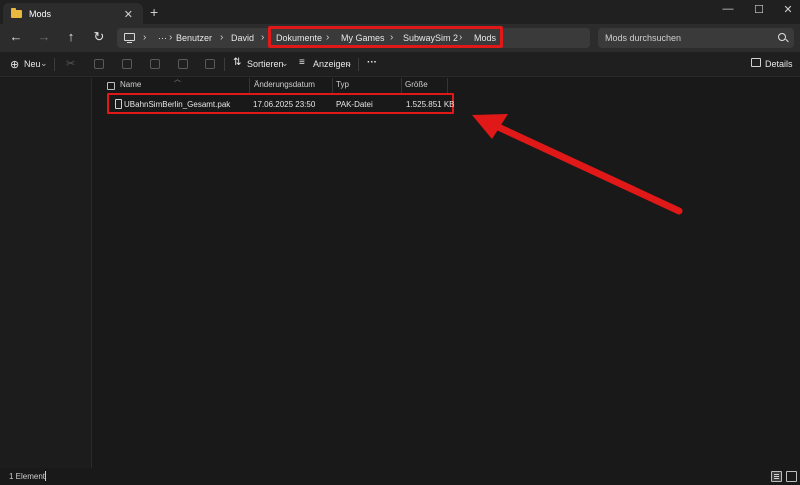 Image resolution: width=800 pixels, height=485 pixels. What do you see at coordinates (27, 476) in the screenshot?
I see `item-count: 1 Element` at bounding box center [27, 476].